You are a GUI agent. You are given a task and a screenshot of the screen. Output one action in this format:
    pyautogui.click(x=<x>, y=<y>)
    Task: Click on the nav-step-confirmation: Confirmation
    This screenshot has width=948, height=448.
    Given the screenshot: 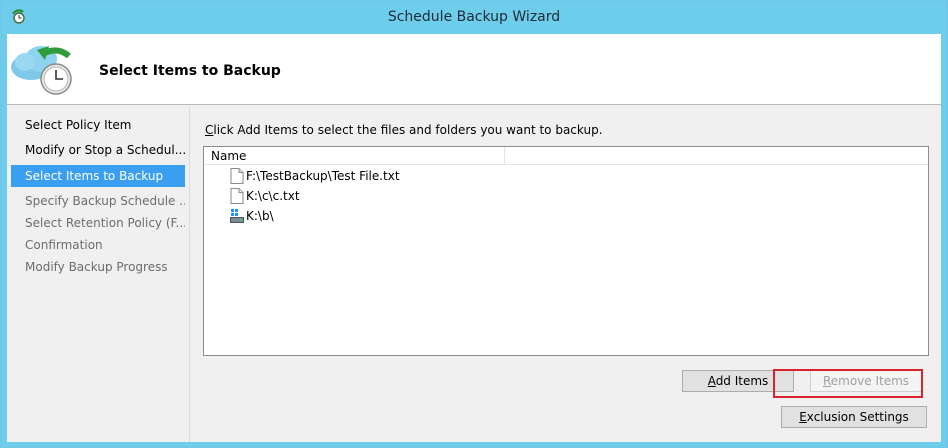 What is the action you would take?
    pyautogui.click(x=64, y=245)
    